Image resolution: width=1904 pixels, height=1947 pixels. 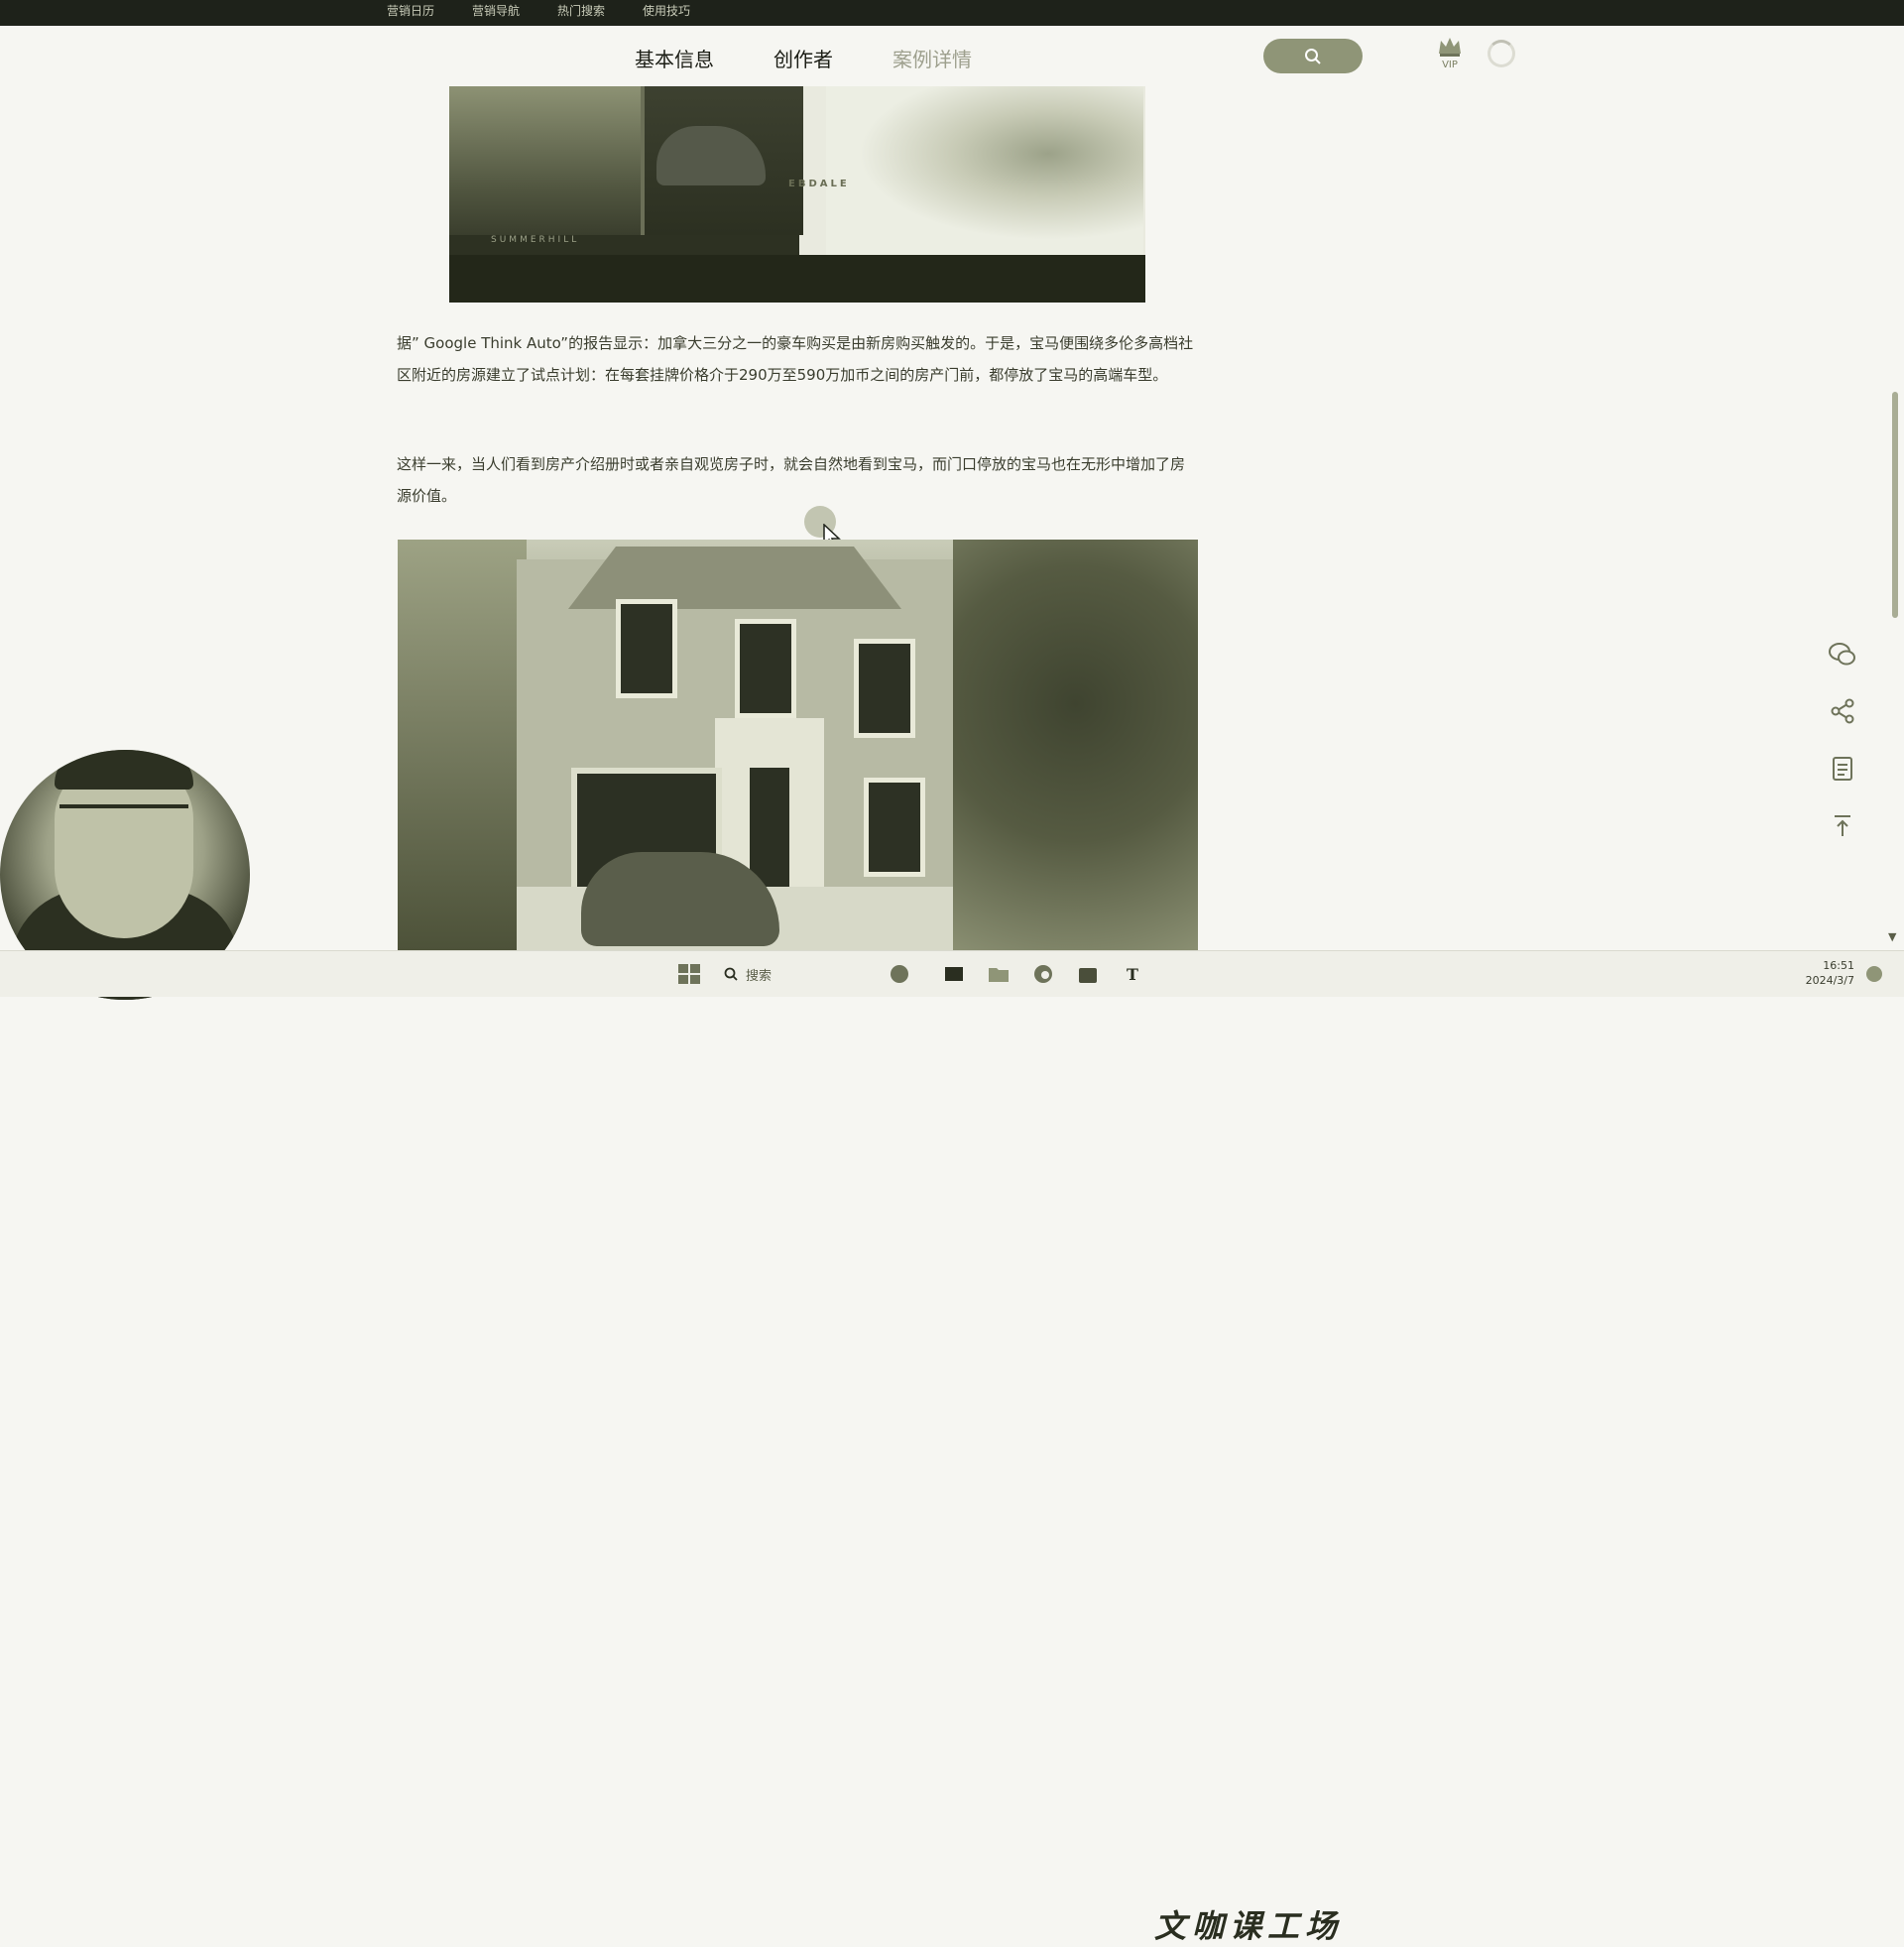 What do you see at coordinates (1249, 1926) in the screenshot?
I see `watermark-logo: 文咖课工场` at bounding box center [1249, 1926].